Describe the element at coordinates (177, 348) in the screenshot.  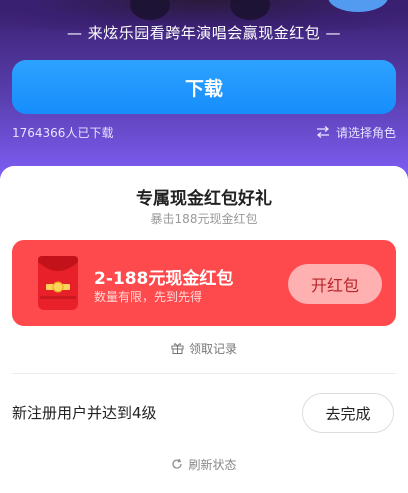
I see `gift-box-icon` at that location.